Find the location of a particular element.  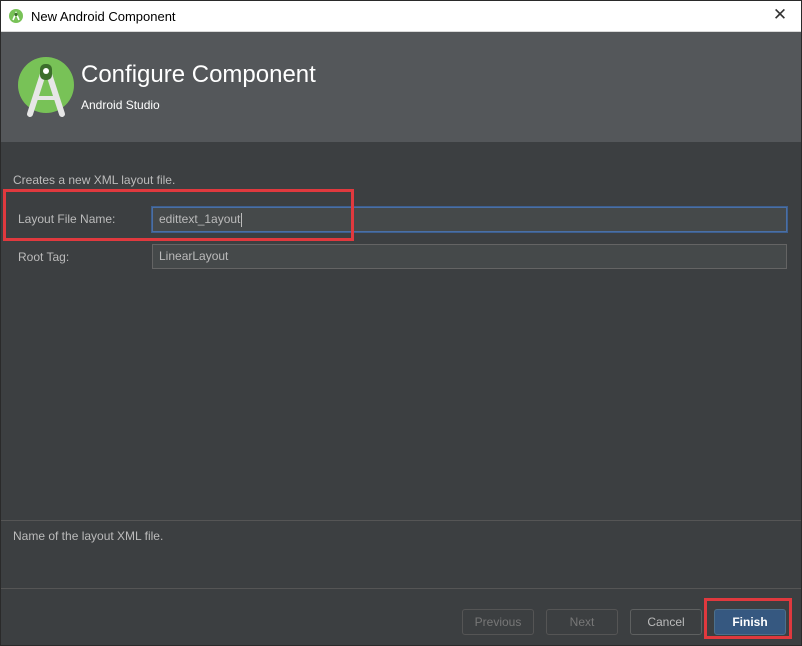

help-separator is located at coordinates (401, 520).